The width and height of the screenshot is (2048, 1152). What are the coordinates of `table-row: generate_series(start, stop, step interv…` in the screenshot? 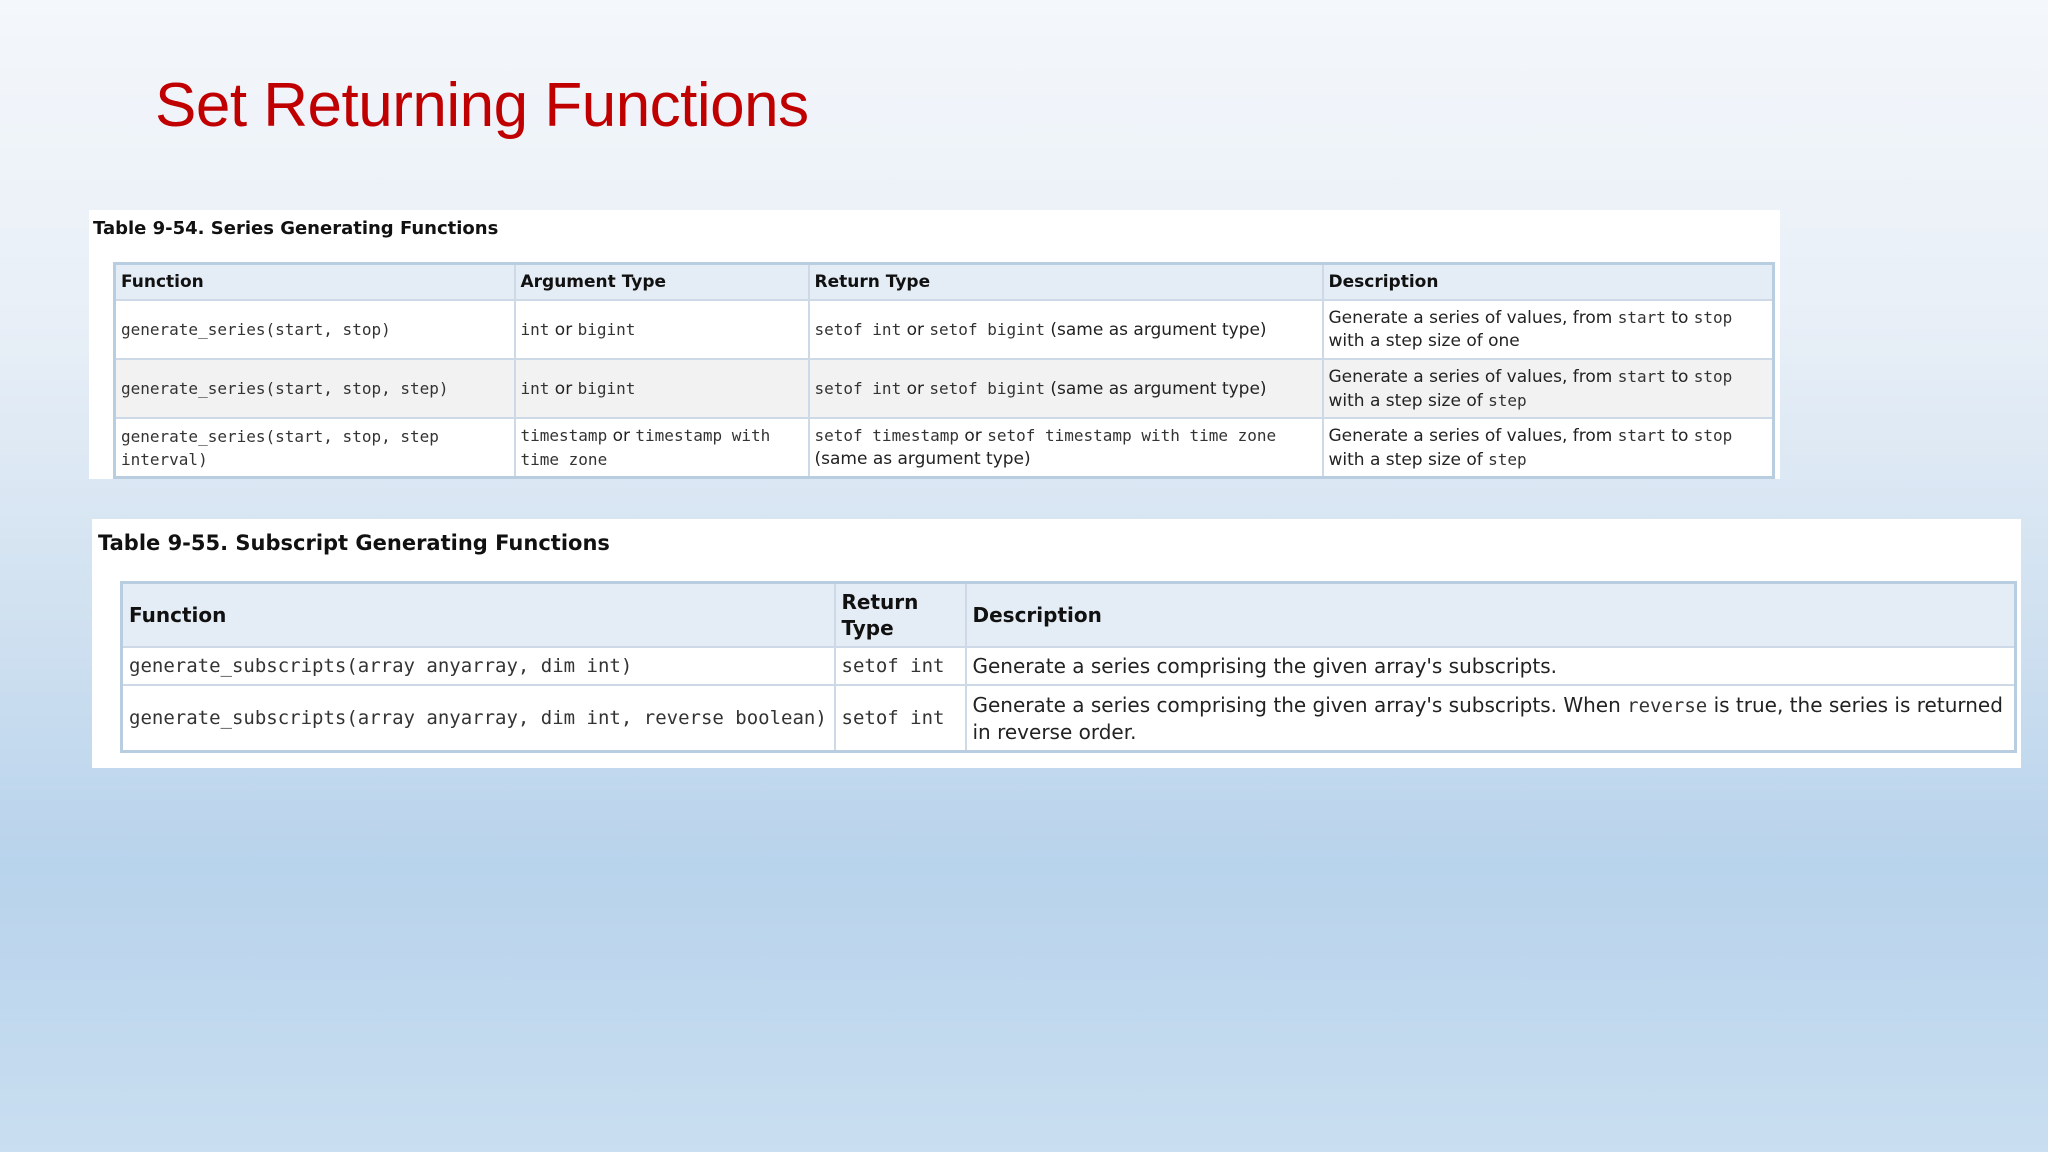 It's located at (944, 448).